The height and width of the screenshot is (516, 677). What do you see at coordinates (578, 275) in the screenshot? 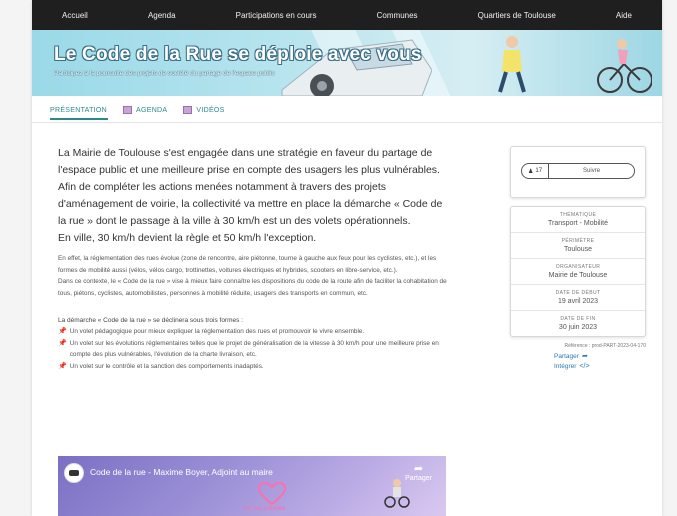
I see `info-value: Mairie de Toulouse` at bounding box center [578, 275].